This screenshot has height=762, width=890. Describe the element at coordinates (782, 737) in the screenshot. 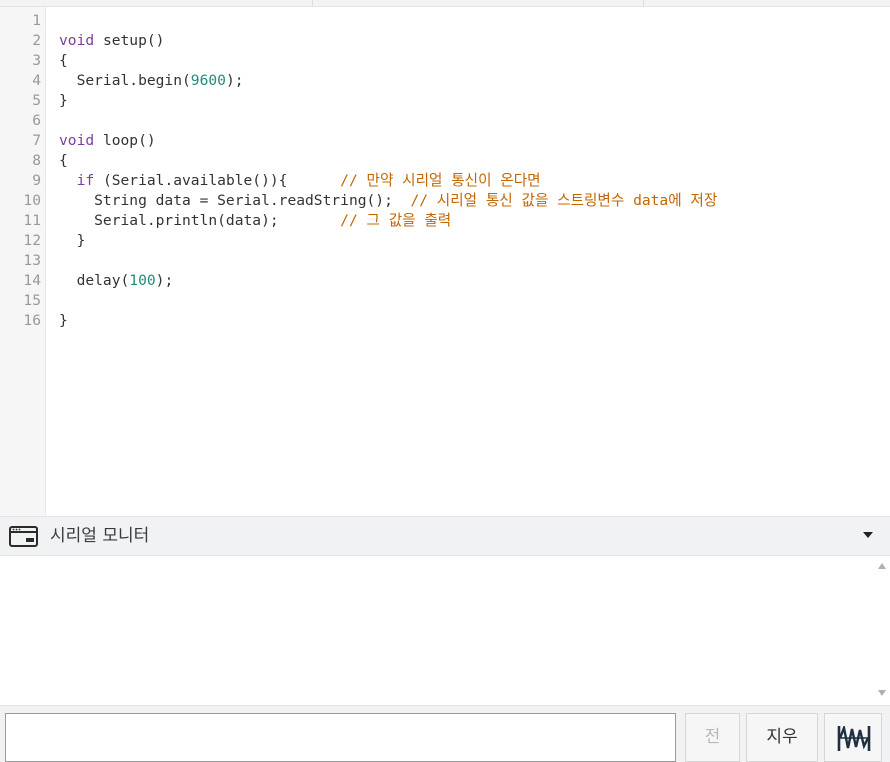

I see `clear-button: 지우` at that location.